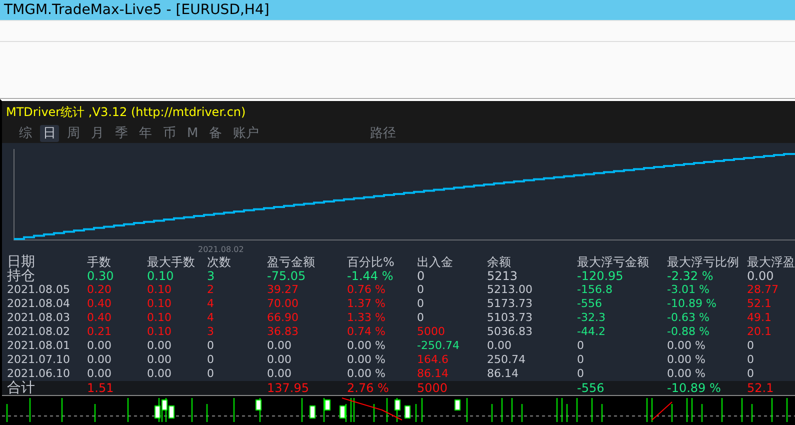  Describe the element at coordinates (591, 332) in the screenshot. I see `table-cell-text: -44.2` at that location.